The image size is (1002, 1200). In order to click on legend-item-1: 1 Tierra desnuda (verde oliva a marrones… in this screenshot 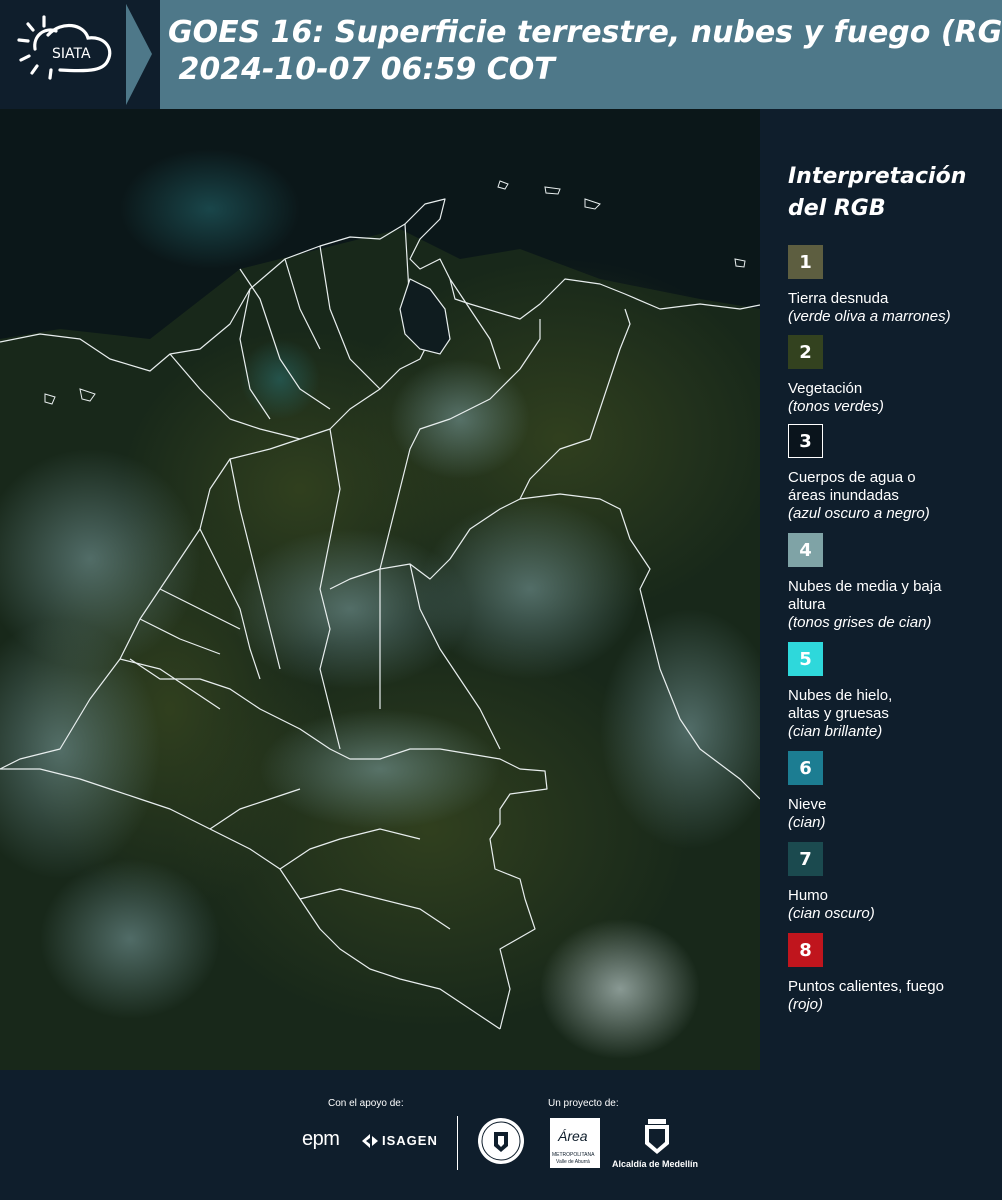, I will do `click(893, 285)`.